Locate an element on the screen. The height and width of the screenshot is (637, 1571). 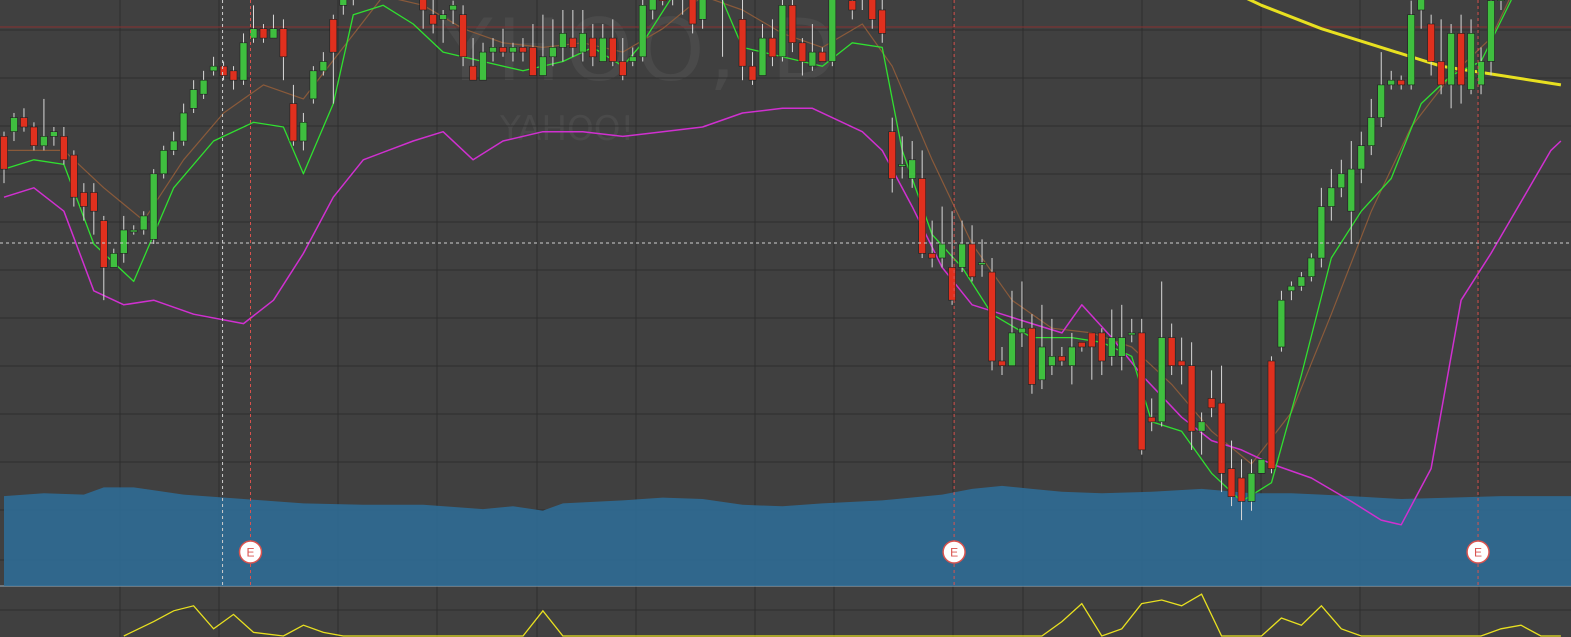
earnings-label-2: E is located at coordinates (1478, 553).